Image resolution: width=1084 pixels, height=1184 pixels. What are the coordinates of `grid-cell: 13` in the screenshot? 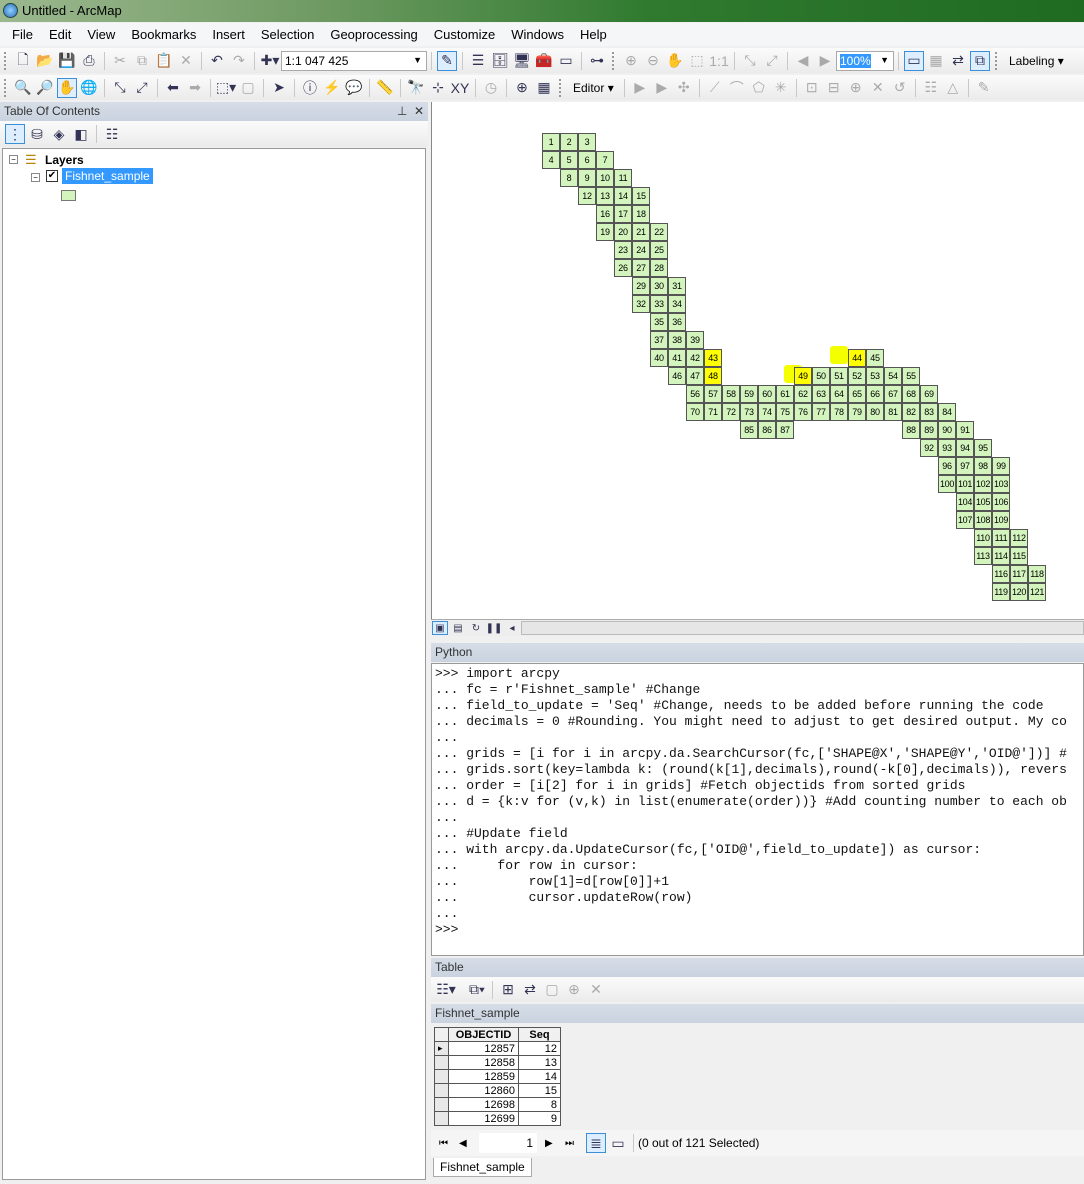 It's located at (605, 196).